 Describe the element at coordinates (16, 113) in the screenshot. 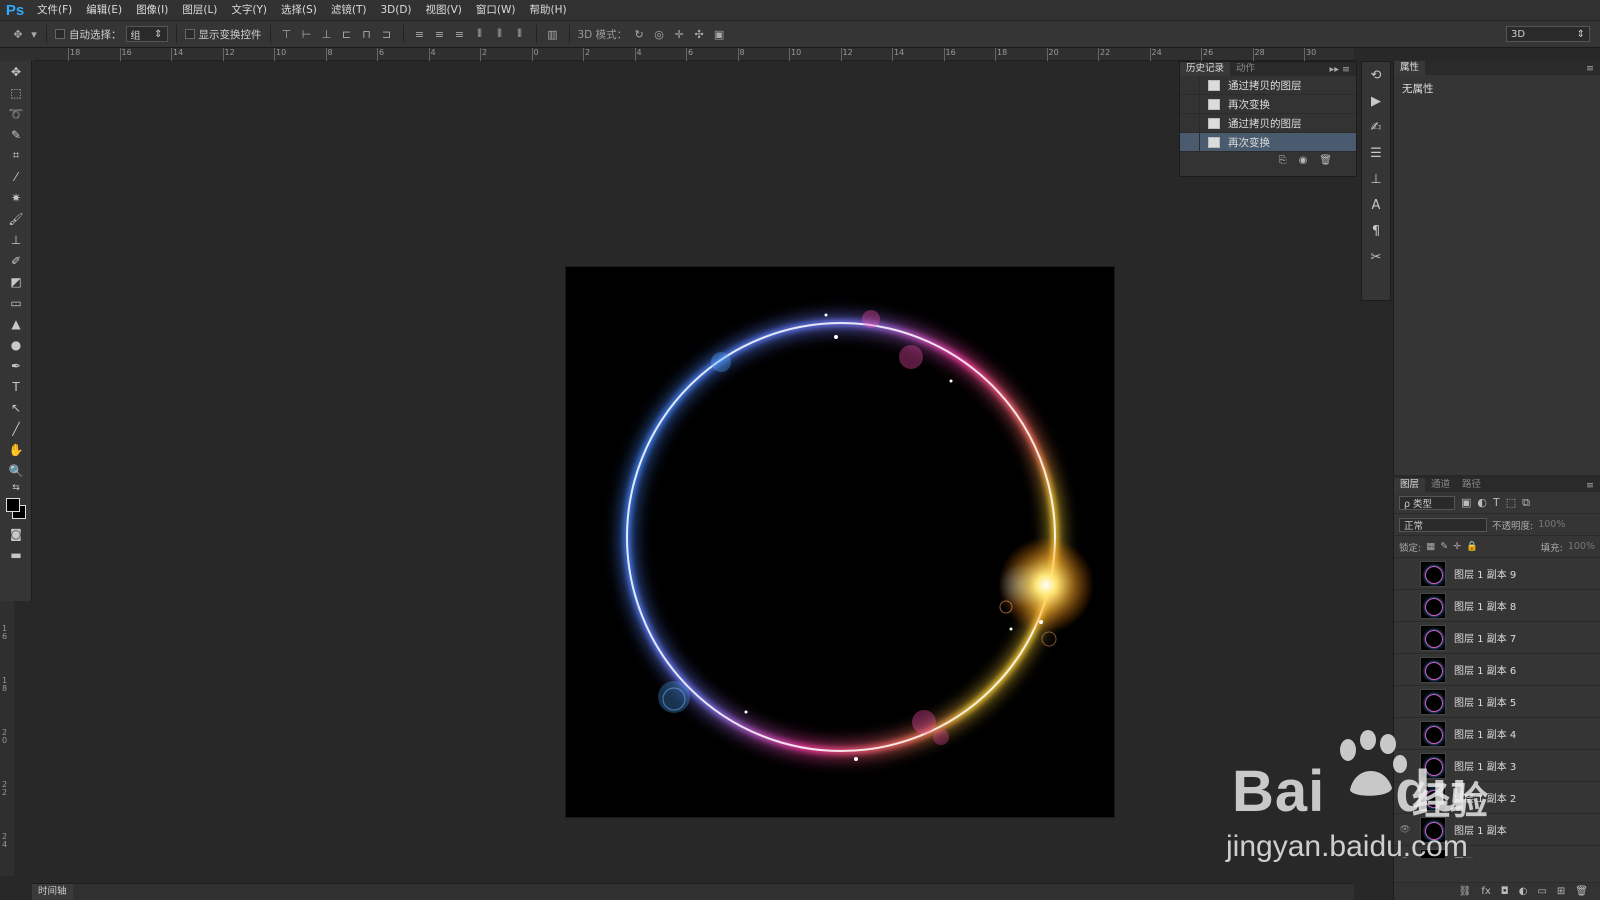

I see `lasso-tool-icon: ➰` at that location.